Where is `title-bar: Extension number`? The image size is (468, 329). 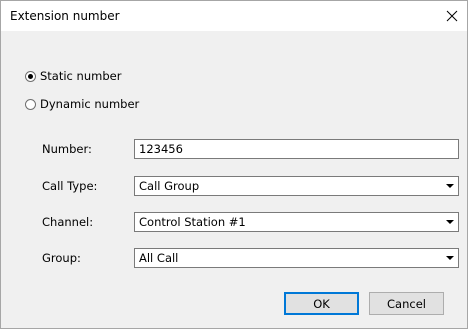
title-bar: Extension number is located at coordinates (234, 16).